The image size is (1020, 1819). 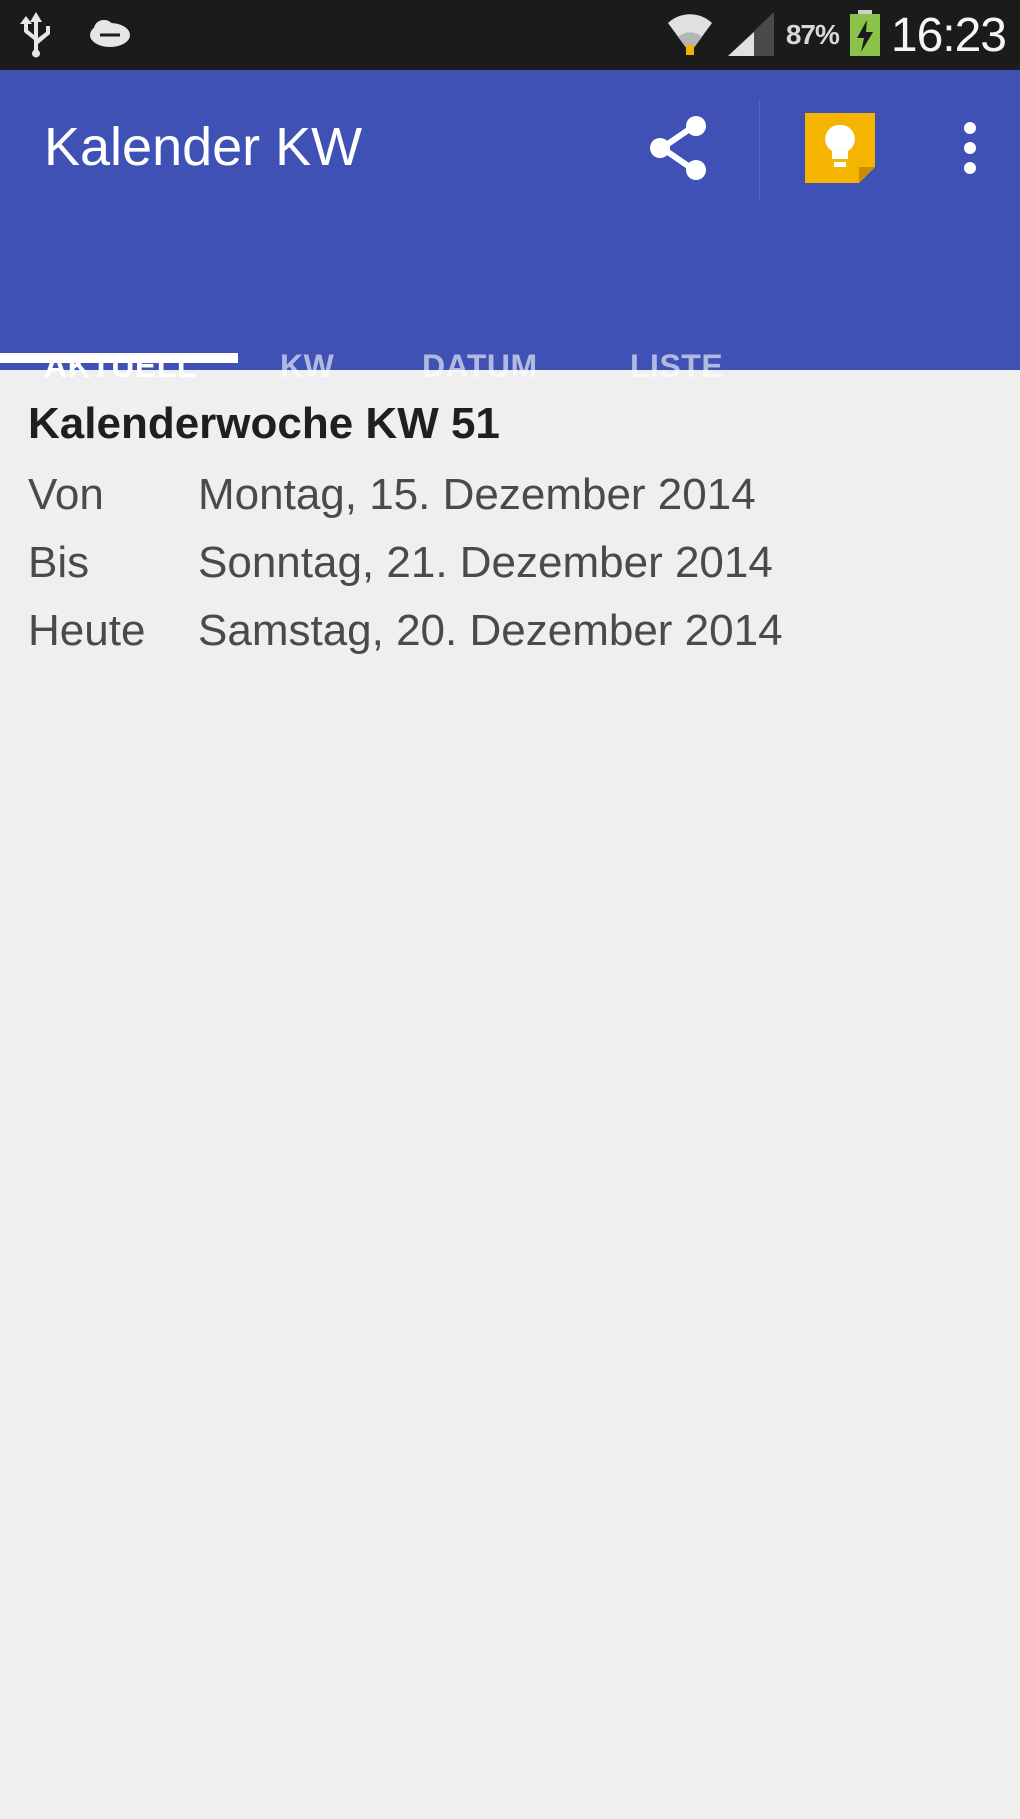 What do you see at coordinates (812, 34) in the screenshot?
I see `battery-percent: 87%` at bounding box center [812, 34].